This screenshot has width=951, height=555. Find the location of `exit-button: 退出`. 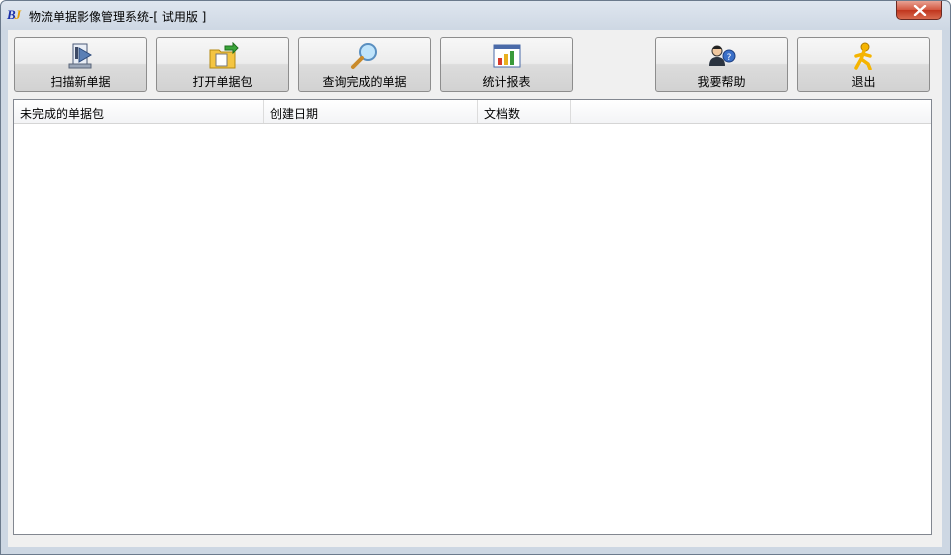

exit-button: 退出 is located at coordinates (863, 64).